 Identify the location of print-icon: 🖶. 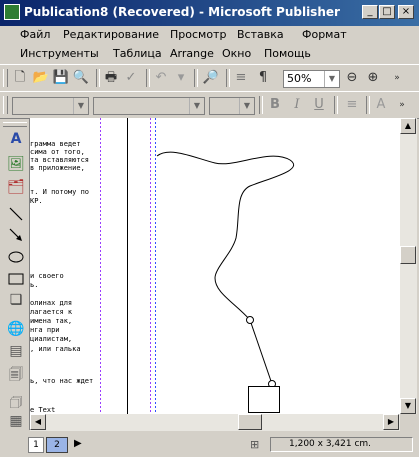
(111, 78).